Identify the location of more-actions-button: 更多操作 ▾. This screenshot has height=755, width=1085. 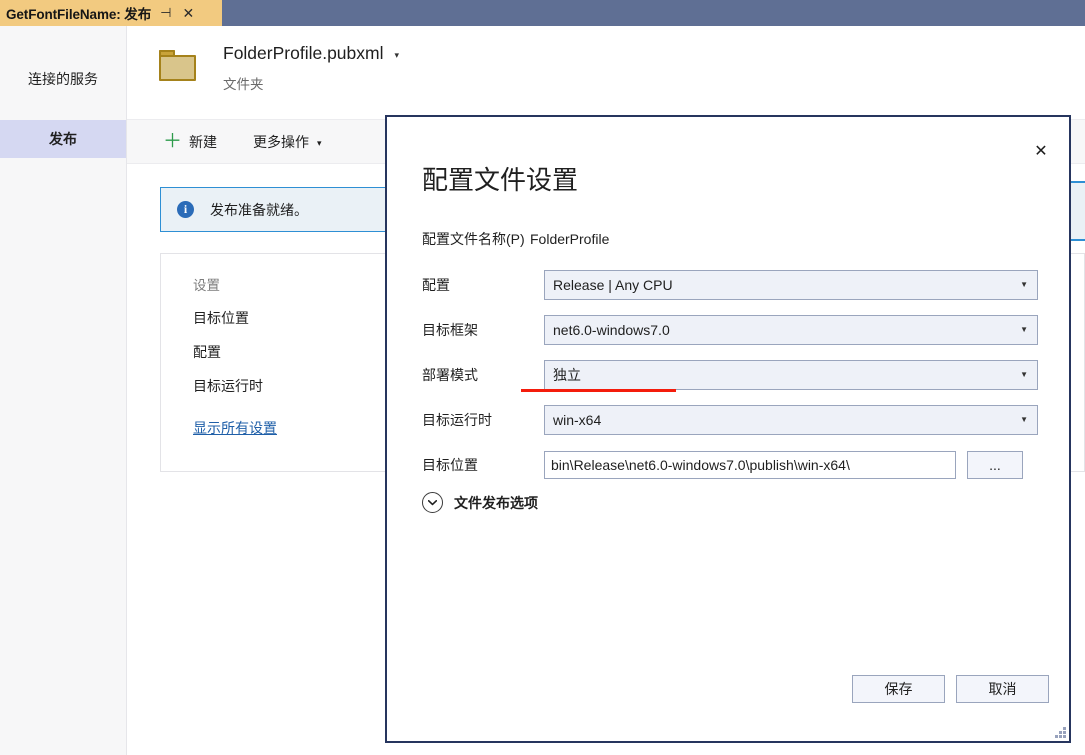
(287, 142).